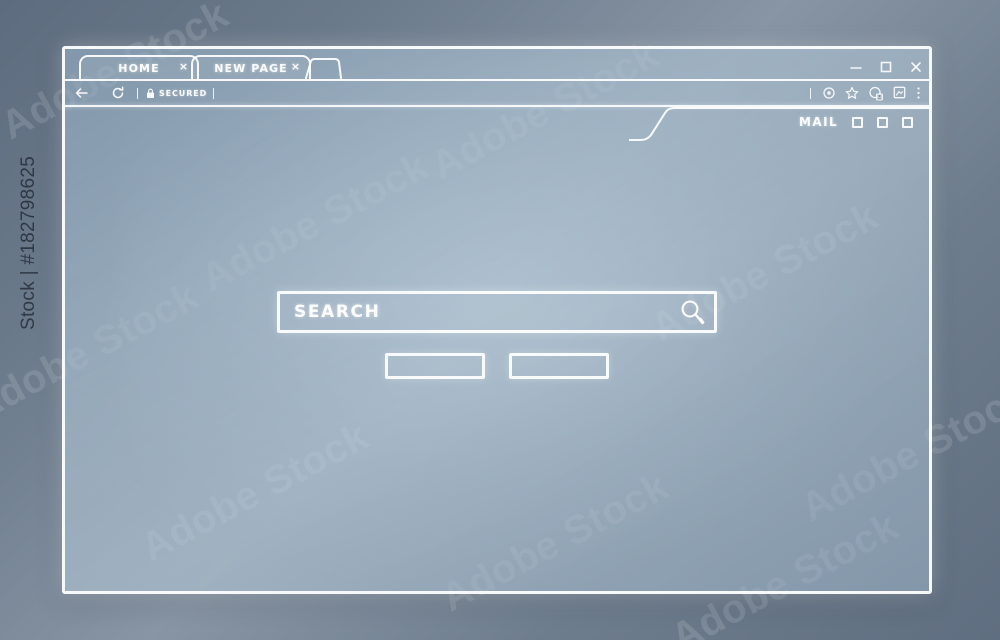 Image resolution: width=1000 pixels, height=640 pixels. Describe the element at coordinates (475, 312) in the screenshot. I see `search-input` at that location.